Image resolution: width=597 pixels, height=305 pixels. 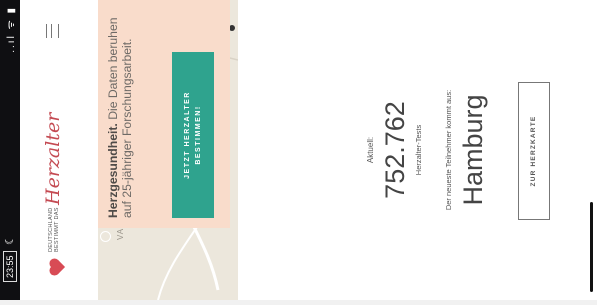 What do you see at coordinates (105, 236) in the screenshot?
I see `mapbox-icon` at bounding box center [105, 236].